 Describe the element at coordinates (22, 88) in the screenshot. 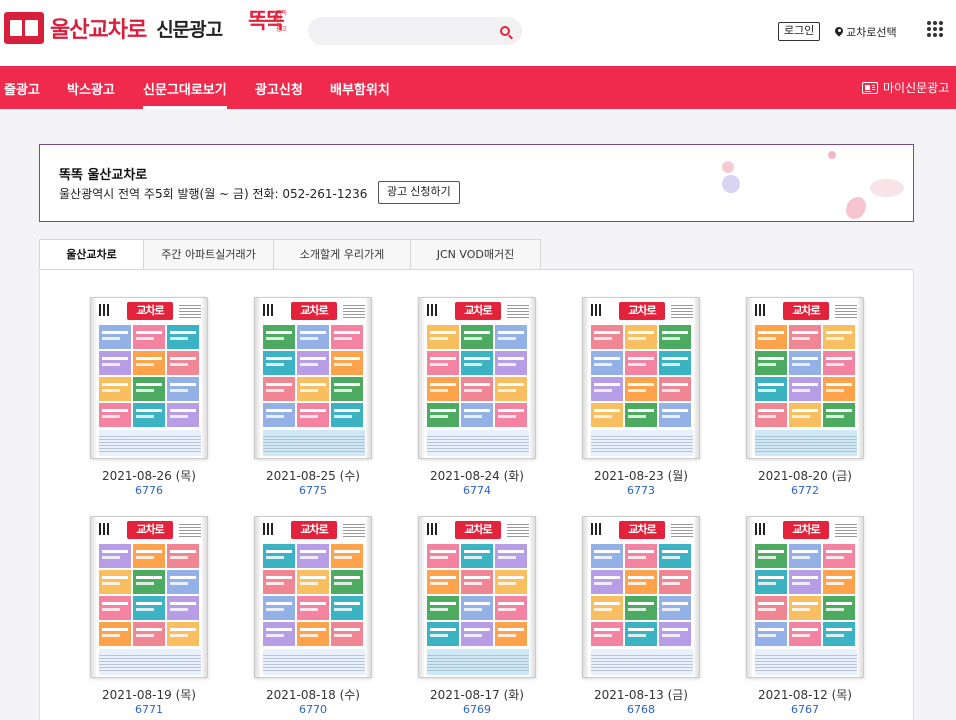

I see `nav-item-line-ads: 줄광고` at that location.